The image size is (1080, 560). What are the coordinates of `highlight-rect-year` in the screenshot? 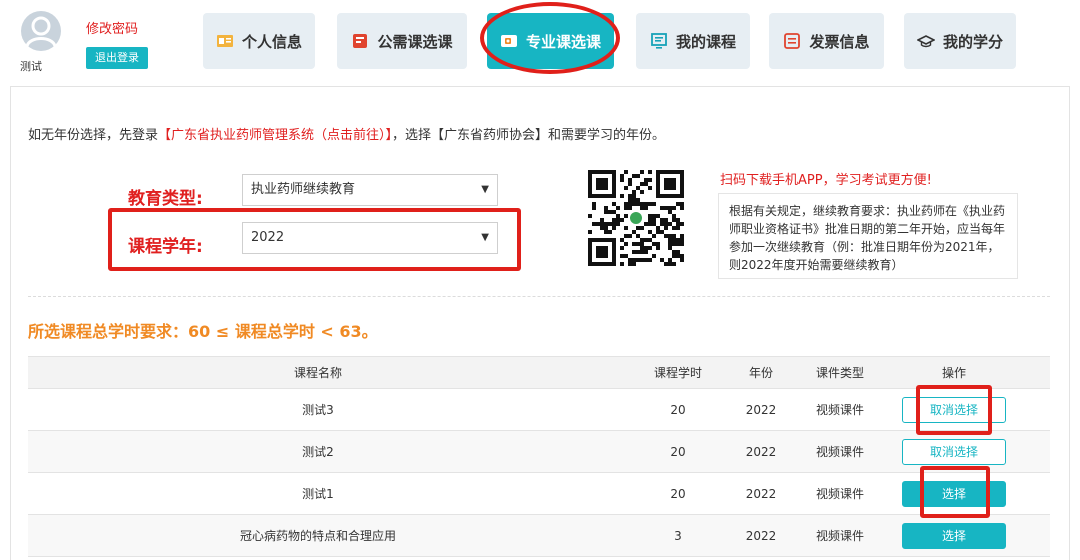 It's located at (314, 239).